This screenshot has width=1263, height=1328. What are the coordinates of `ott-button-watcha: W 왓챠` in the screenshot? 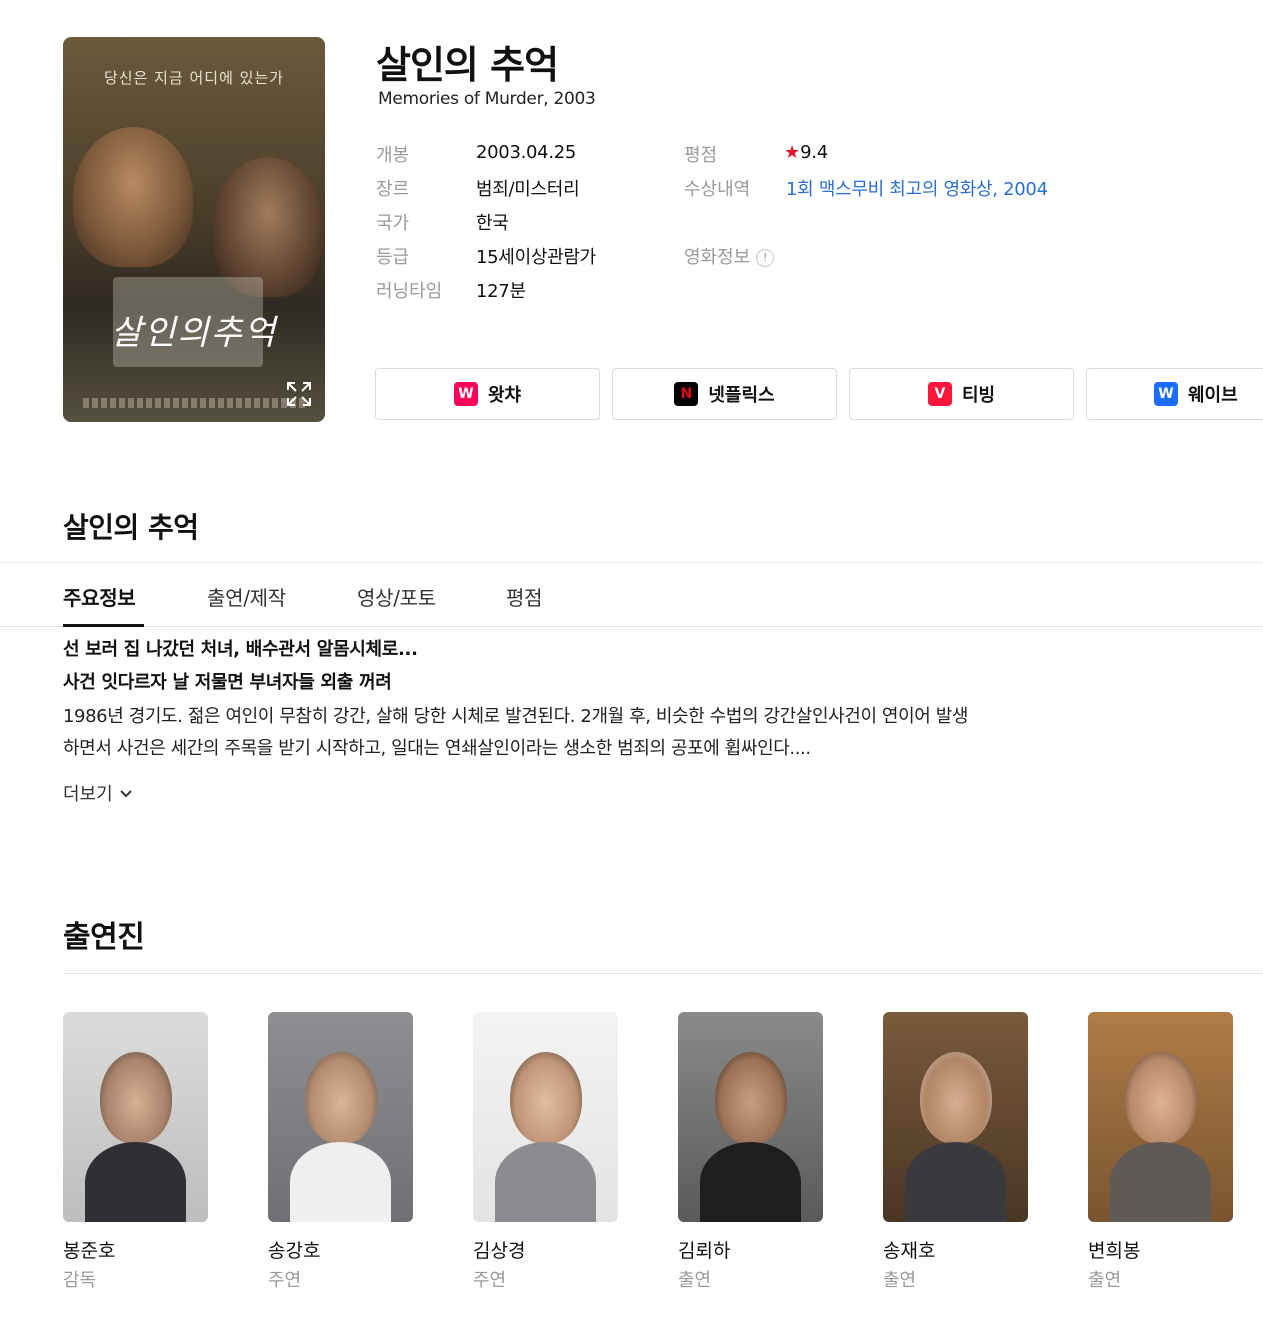 It's located at (487, 394).